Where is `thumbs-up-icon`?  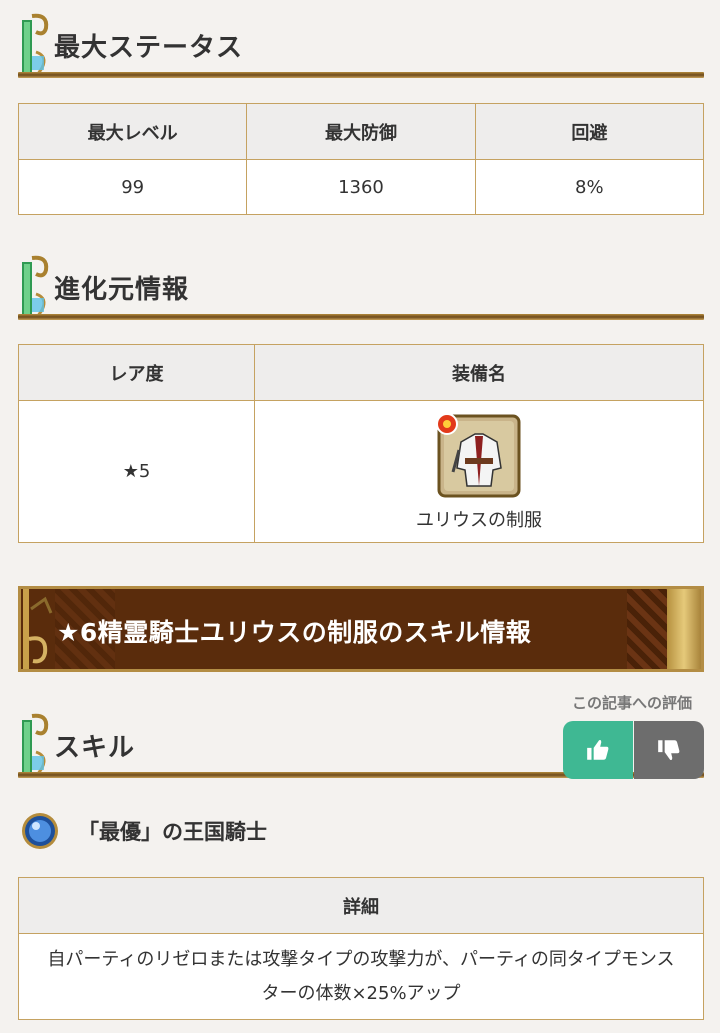 thumbs-up-icon is located at coordinates (598, 749).